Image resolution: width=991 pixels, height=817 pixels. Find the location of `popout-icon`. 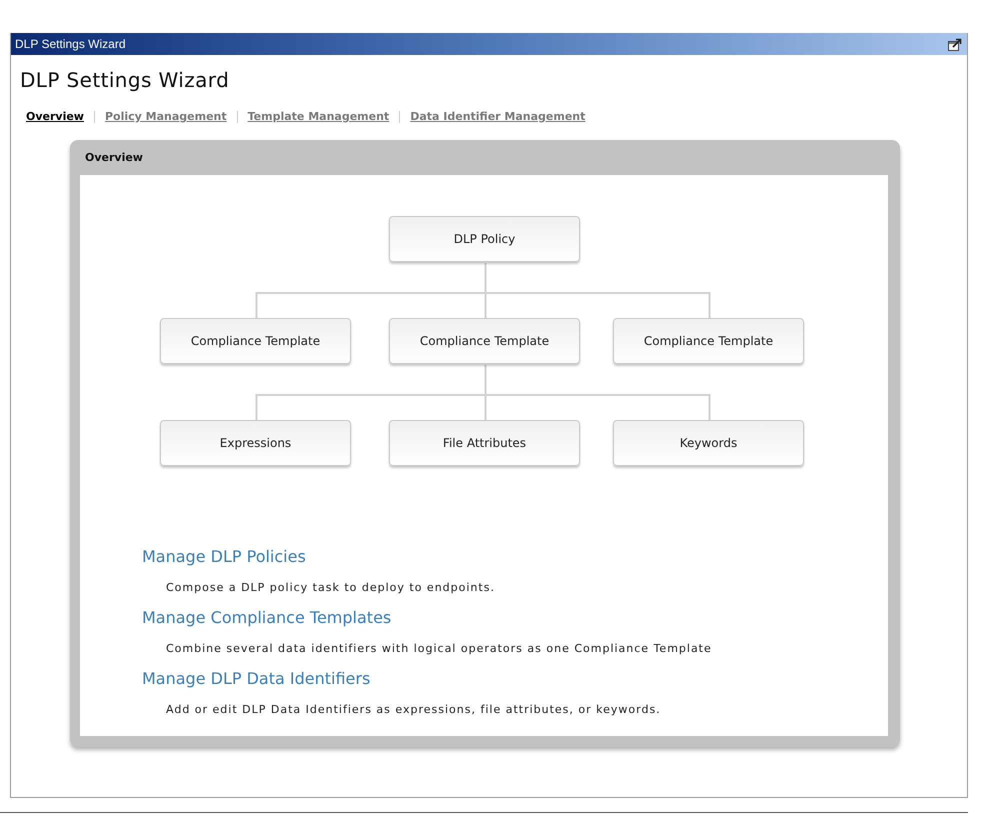

popout-icon is located at coordinates (955, 44).